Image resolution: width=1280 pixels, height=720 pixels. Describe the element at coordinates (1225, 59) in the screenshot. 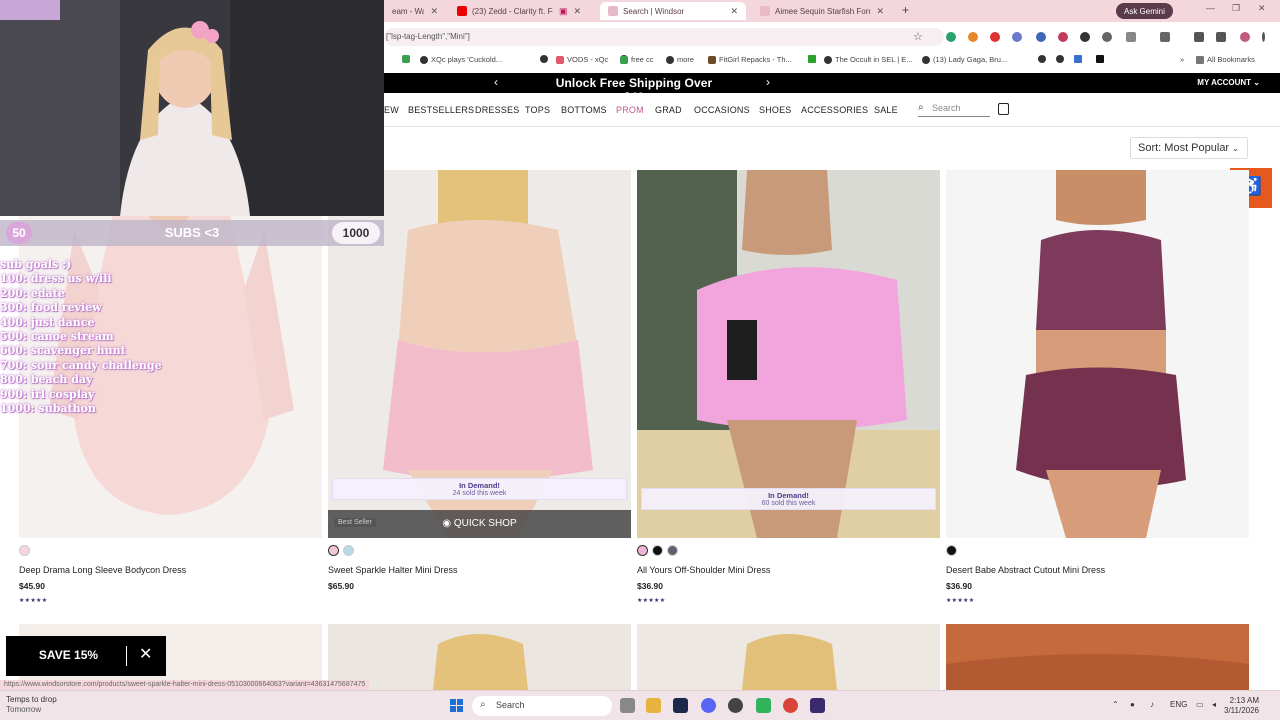

I see `all-bookmarks-button: All Bookmarks` at that location.